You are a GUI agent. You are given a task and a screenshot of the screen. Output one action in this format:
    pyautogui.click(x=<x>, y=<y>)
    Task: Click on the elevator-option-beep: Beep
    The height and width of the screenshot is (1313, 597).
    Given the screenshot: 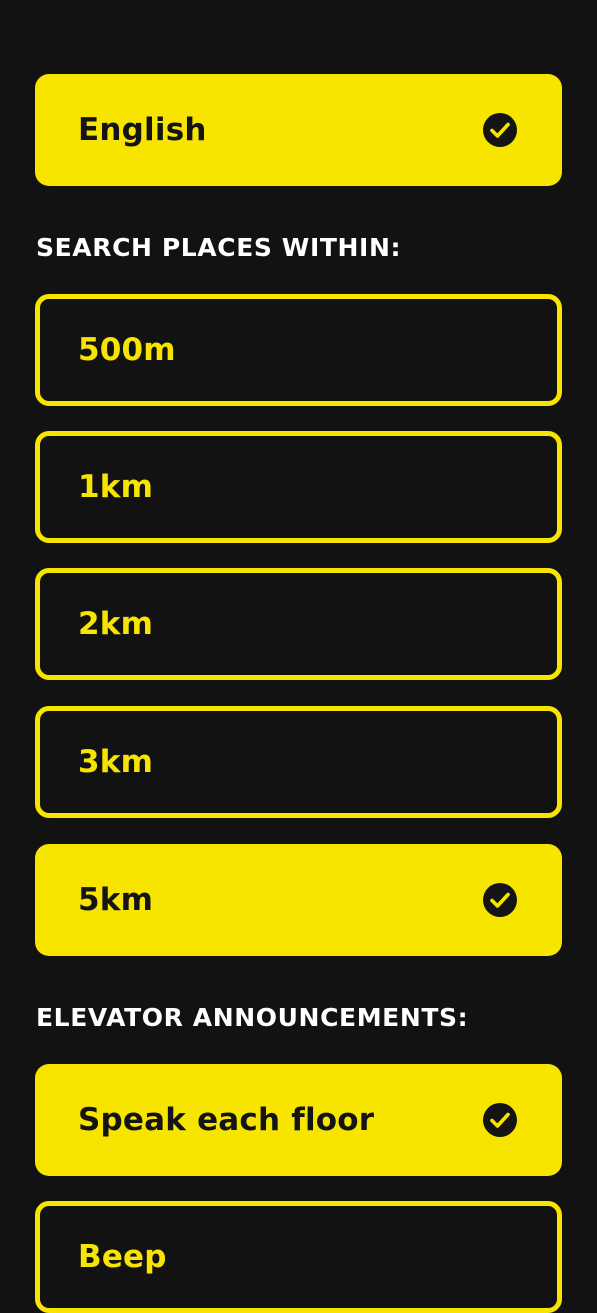 What is the action you would take?
    pyautogui.click(x=298, y=1257)
    